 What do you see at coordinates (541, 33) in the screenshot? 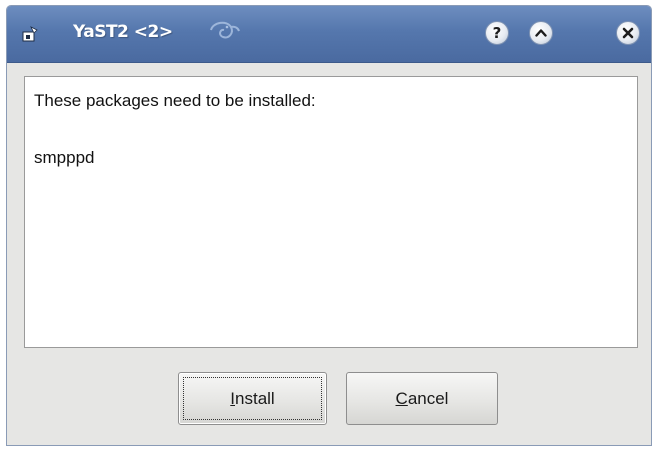
I see `shade-window-icon` at bounding box center [541, 33].